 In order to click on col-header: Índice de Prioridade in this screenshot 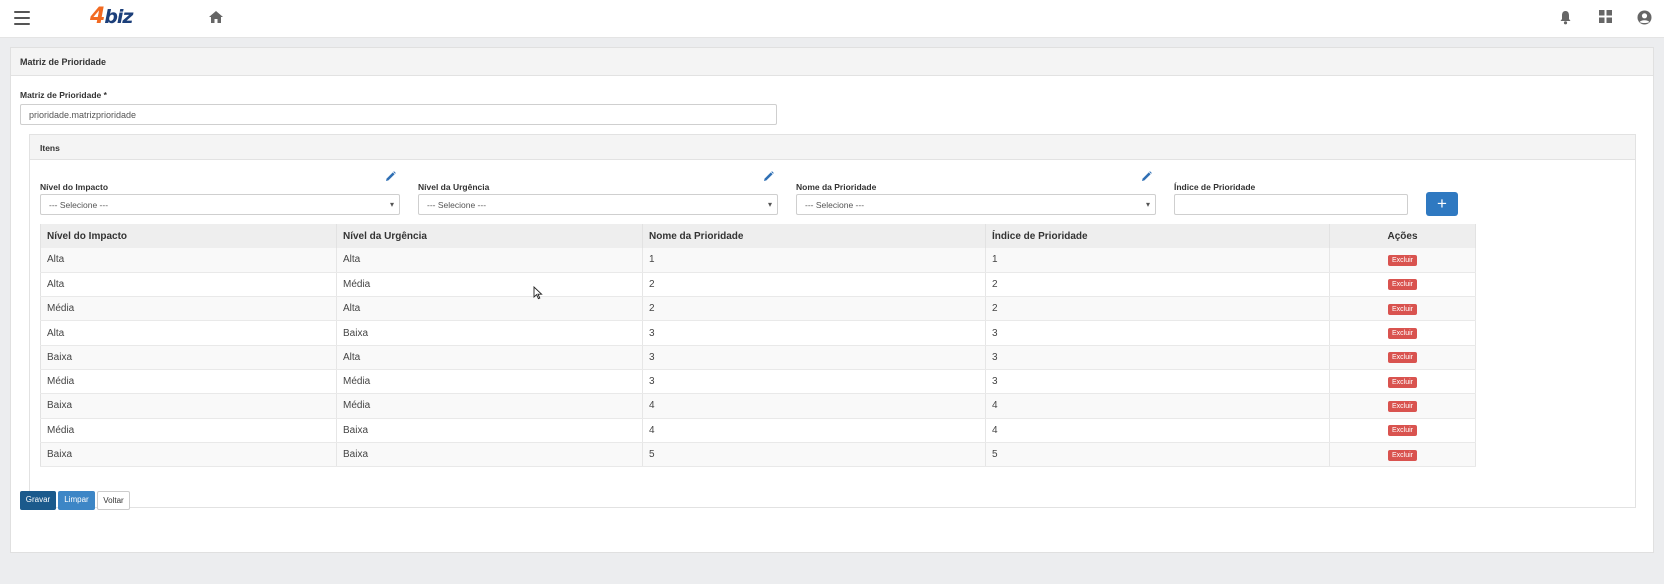, I will do `click(1157, 236)`.